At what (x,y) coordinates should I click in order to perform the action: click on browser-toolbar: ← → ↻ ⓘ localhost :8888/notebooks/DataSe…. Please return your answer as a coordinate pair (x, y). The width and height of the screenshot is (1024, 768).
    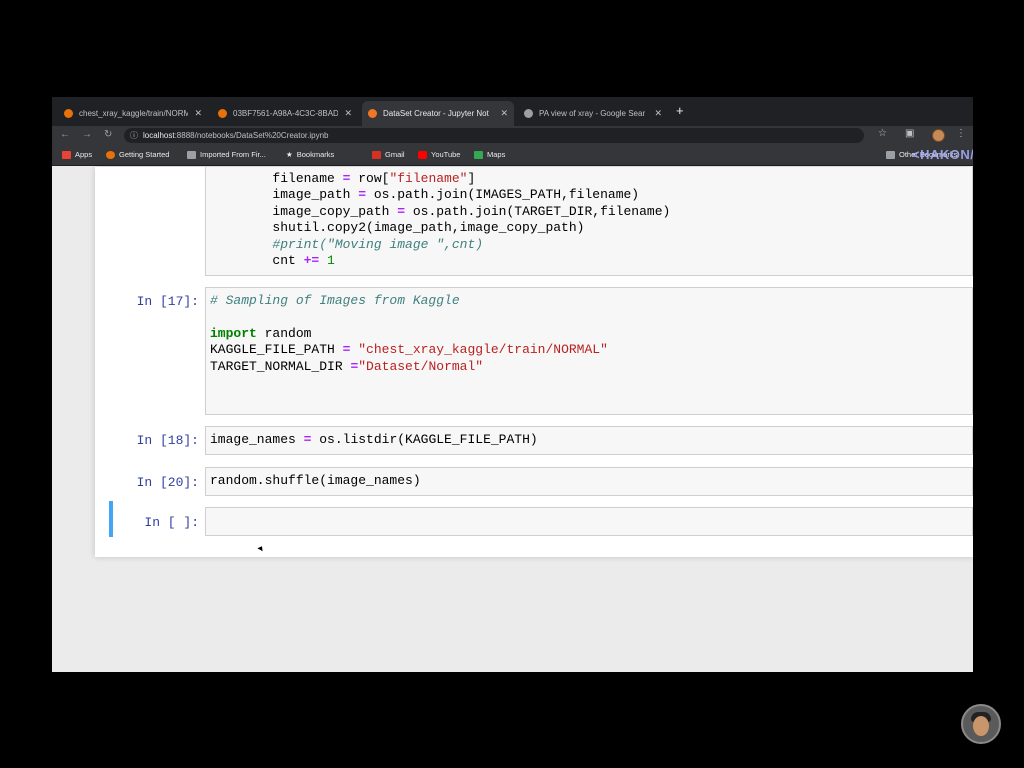
    Looking at the image, I should click on (512, 135).